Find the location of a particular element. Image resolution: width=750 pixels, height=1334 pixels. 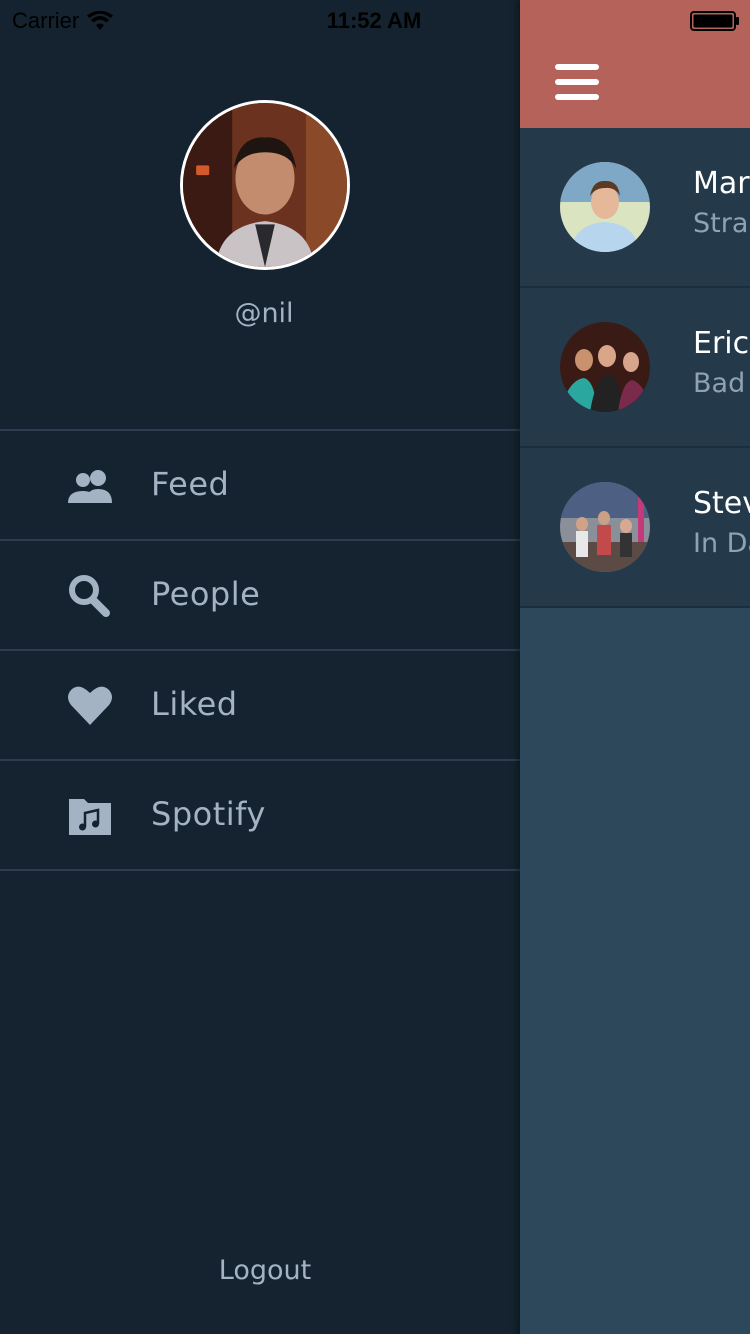

menu-item-spotify: Spotify is located at coordinates (260, 816).